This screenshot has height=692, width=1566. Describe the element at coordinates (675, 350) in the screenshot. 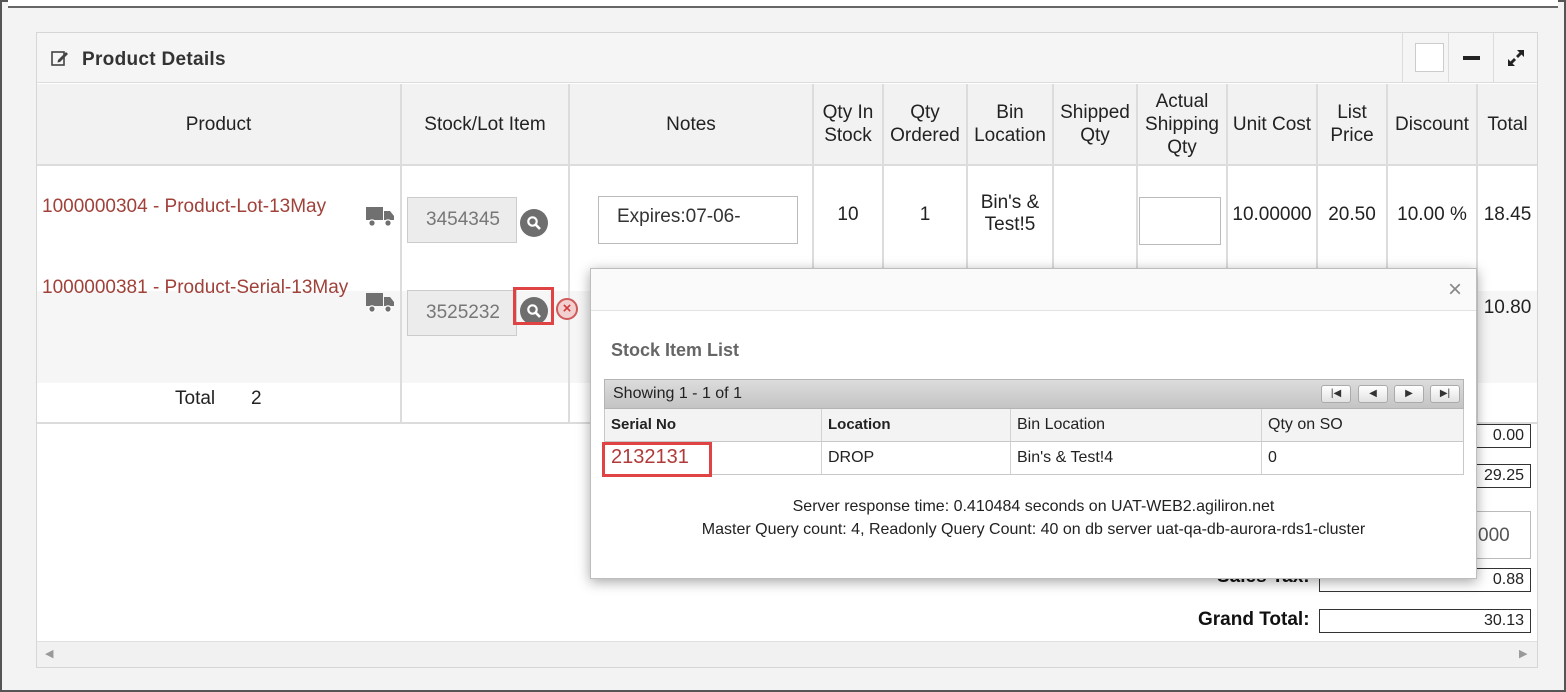

I see `dialog-heading: Stock Item List` at that location.